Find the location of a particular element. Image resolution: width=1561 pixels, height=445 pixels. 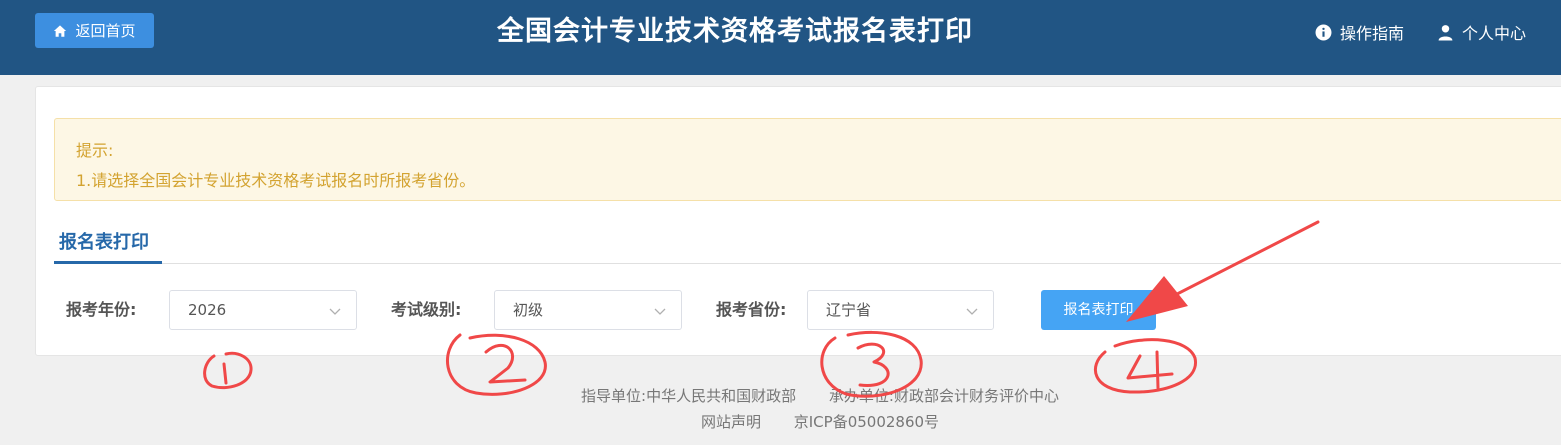

footer-units: 指导单位:中华人民共和国财政部 承办单位:财政部会计财务评价中心 is located at coordinates (780, 396).